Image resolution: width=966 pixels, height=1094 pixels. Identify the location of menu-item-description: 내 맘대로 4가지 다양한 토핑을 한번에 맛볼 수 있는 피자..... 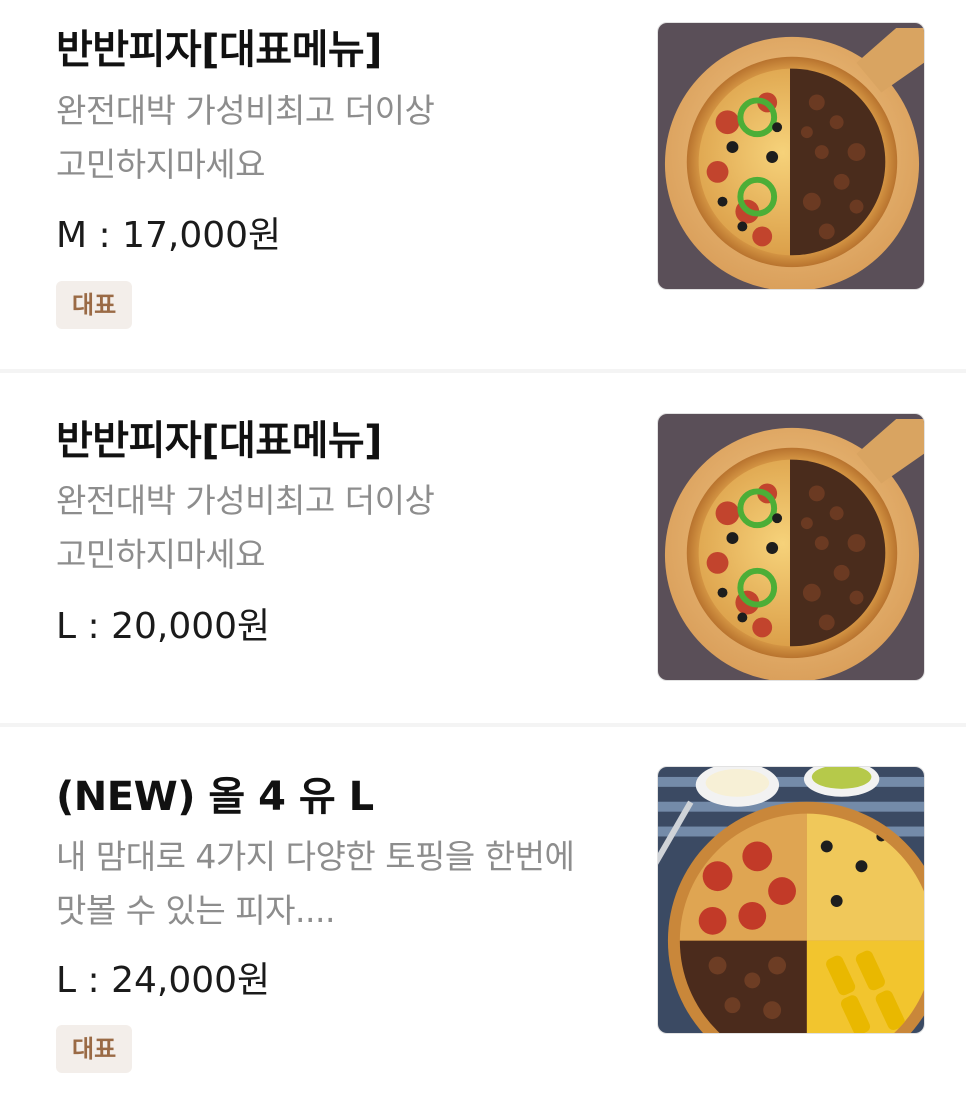
(346, 884).